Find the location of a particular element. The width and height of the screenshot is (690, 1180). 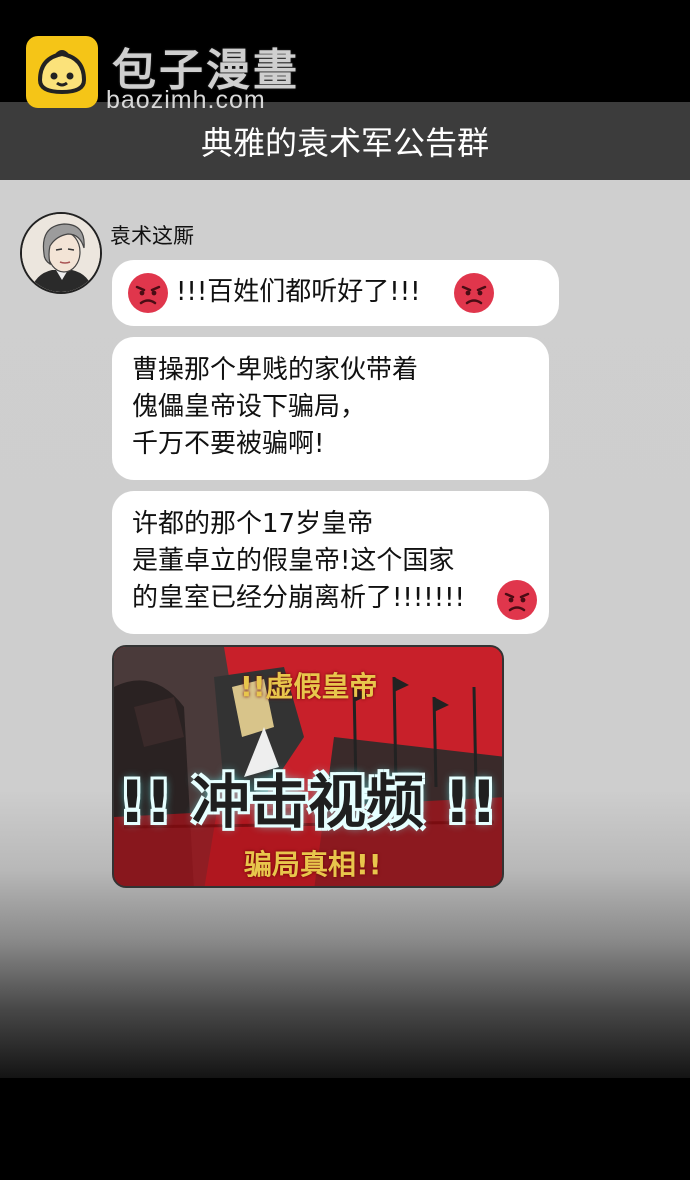

video-label-main: !! 冲击视频 !! is located at coordinates (308, 802).